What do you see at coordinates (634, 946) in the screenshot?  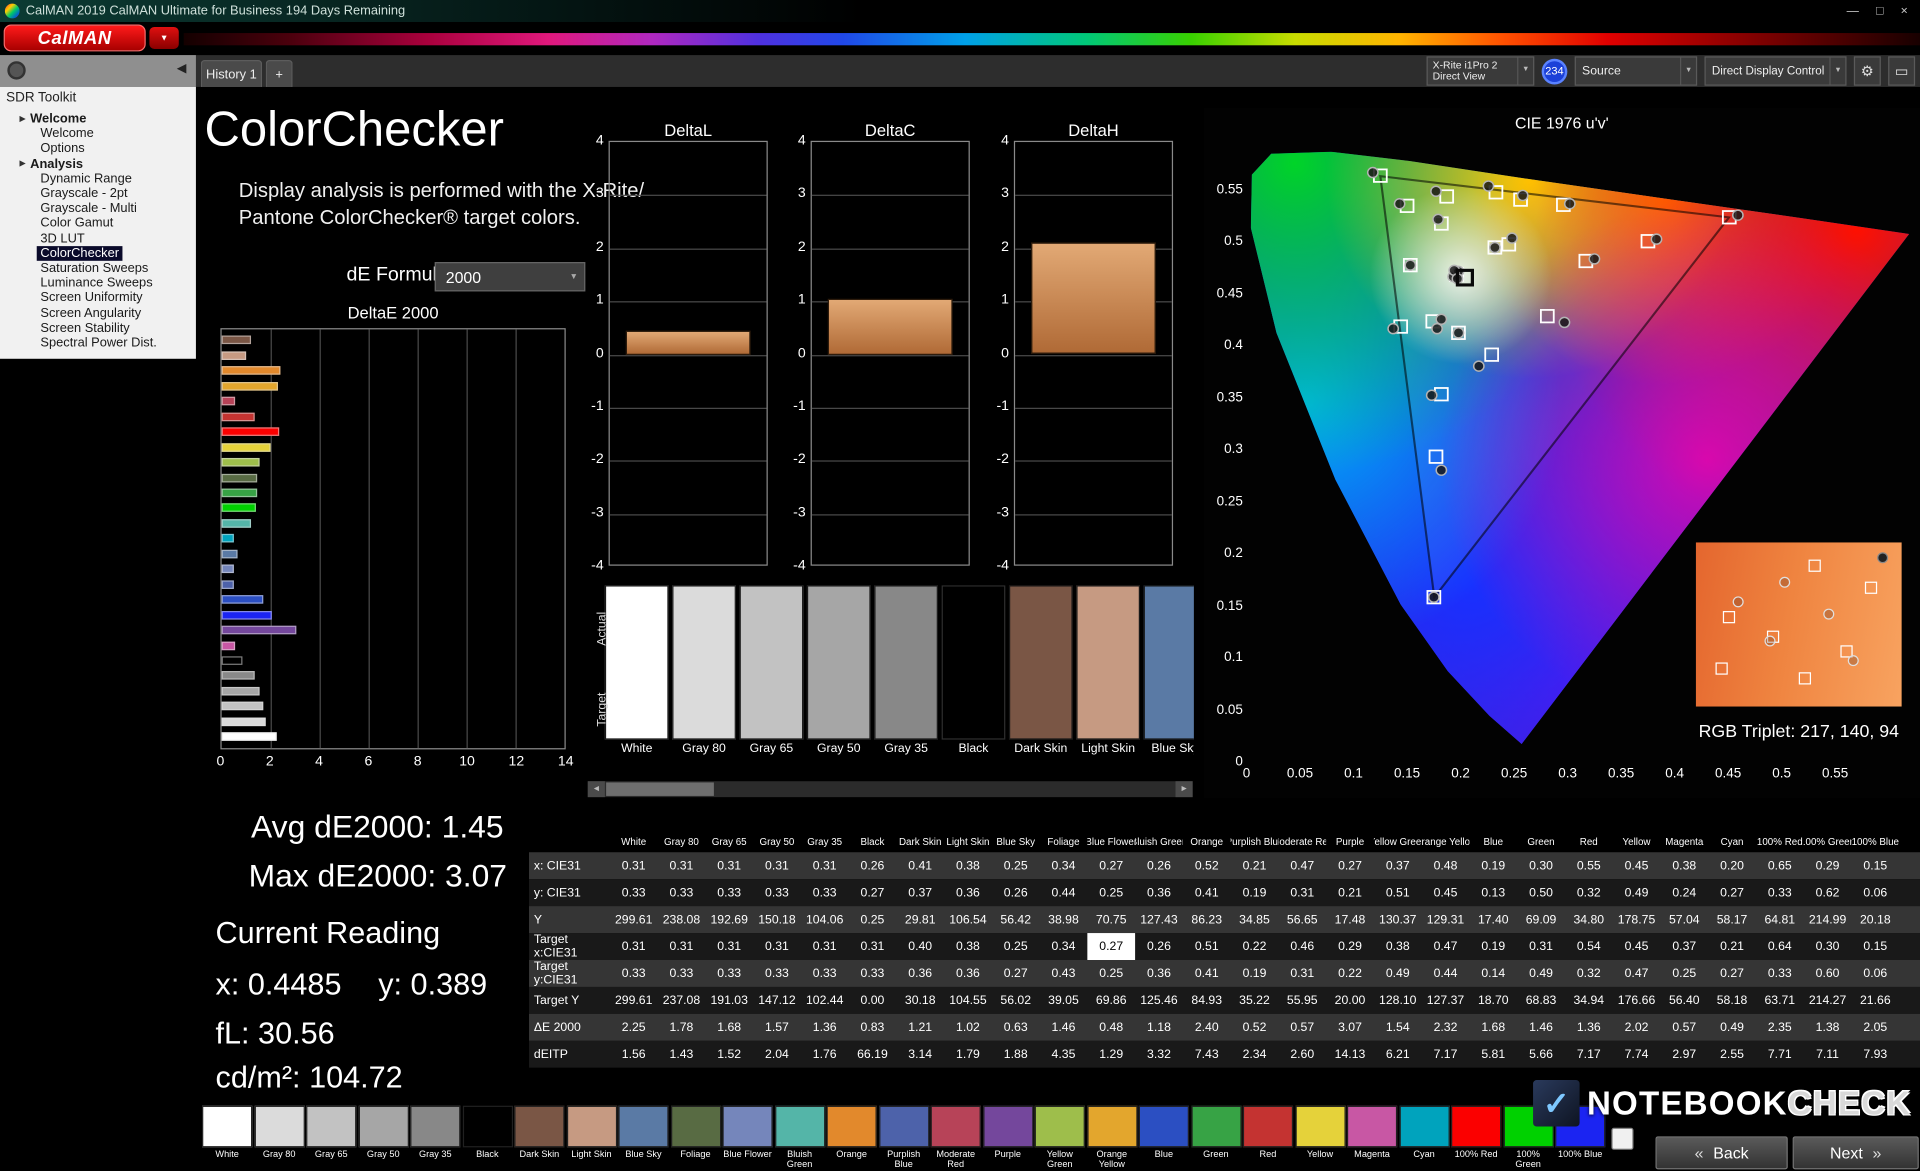 I see `cell-white-tx: 0.31` at bounding box center [634, 946].